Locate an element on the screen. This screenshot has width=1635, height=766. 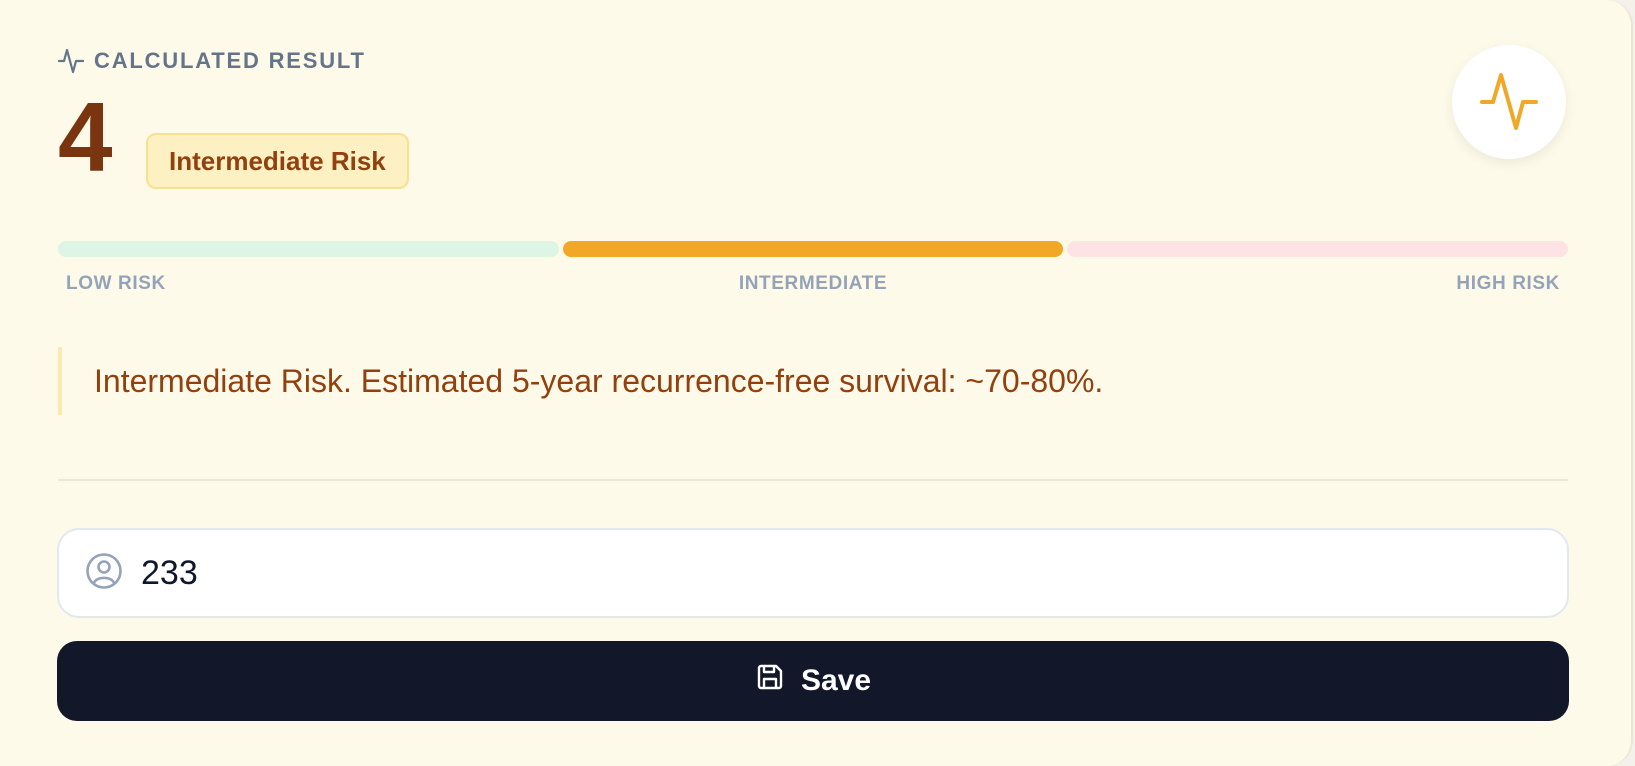
save-icon is located at coordinates (770, 681).